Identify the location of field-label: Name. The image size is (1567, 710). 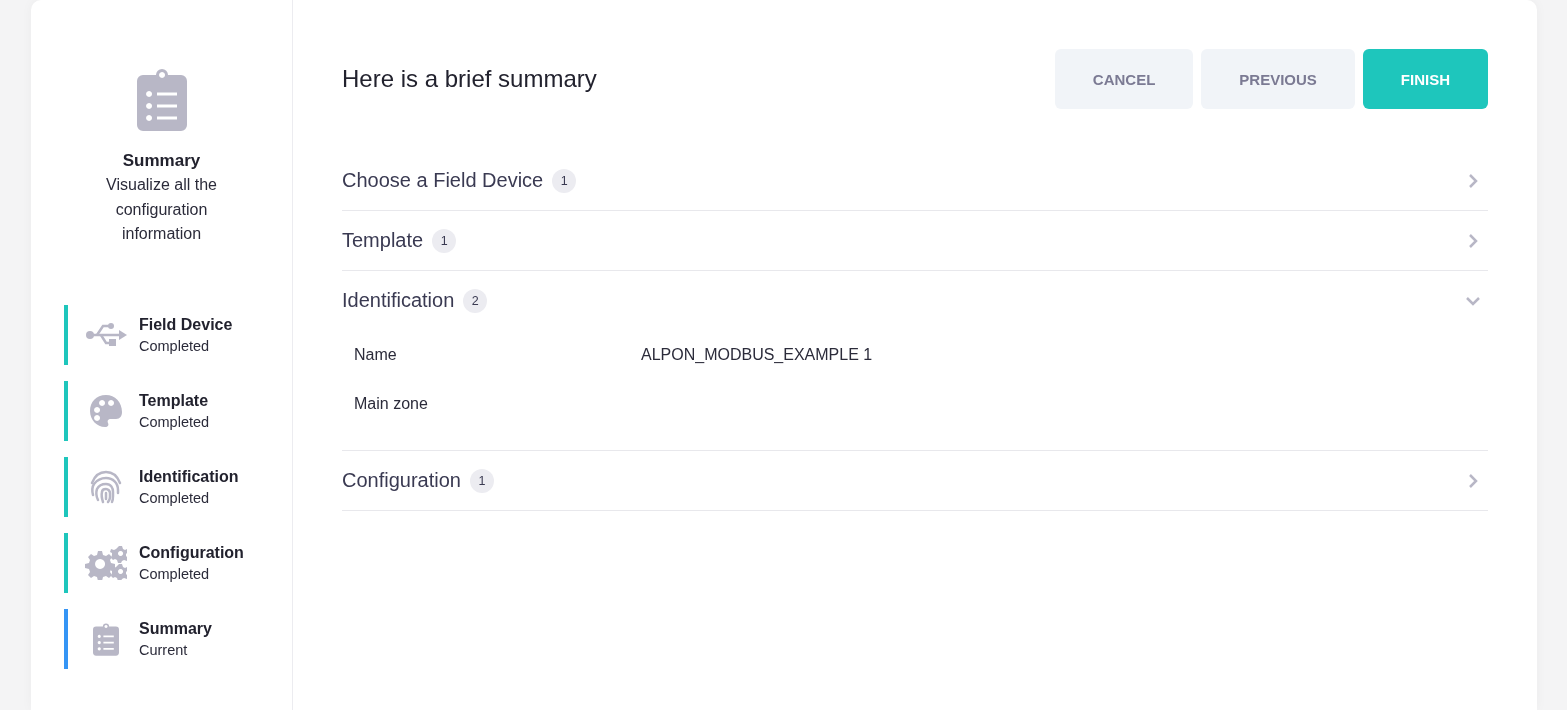
(376, 354).